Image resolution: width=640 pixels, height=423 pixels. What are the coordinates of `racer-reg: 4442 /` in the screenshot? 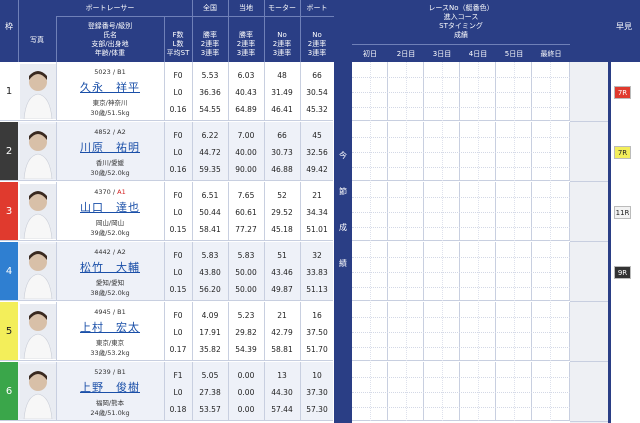 It's located at (106, 252).